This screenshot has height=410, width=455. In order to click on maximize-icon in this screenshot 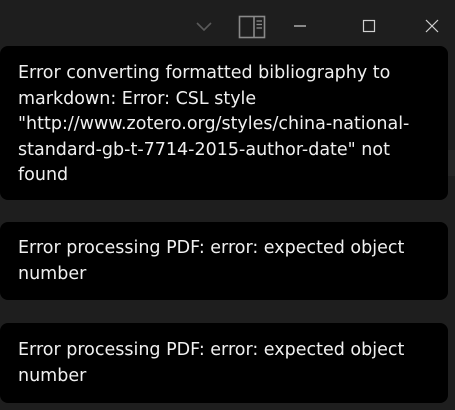, I will do `click(369, 26)`.